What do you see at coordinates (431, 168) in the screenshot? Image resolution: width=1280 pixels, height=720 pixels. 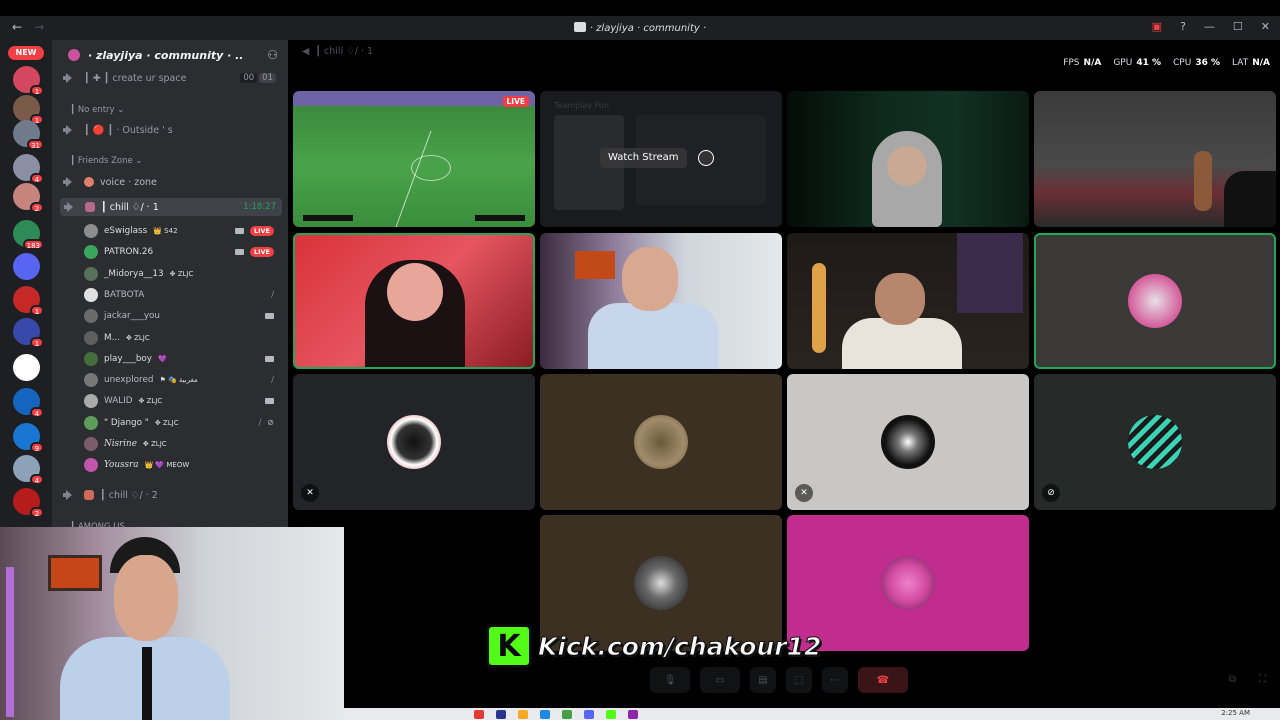 I see `center-circle` at bounding box center [431, 168].